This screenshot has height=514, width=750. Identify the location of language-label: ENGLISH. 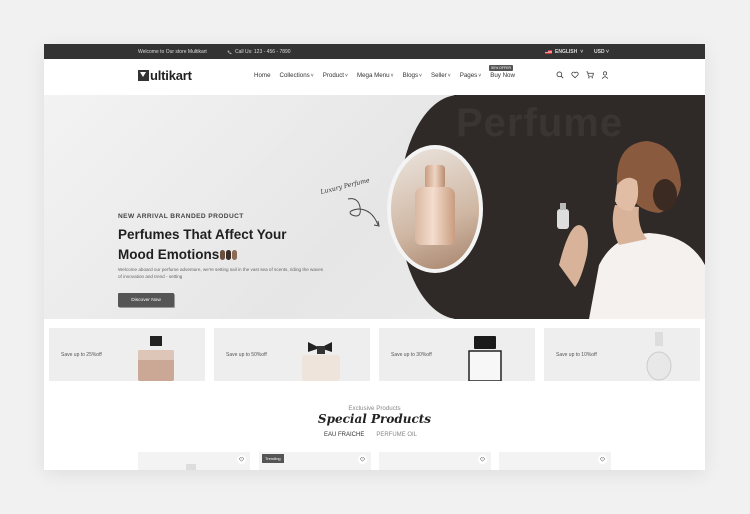
(566, 52).